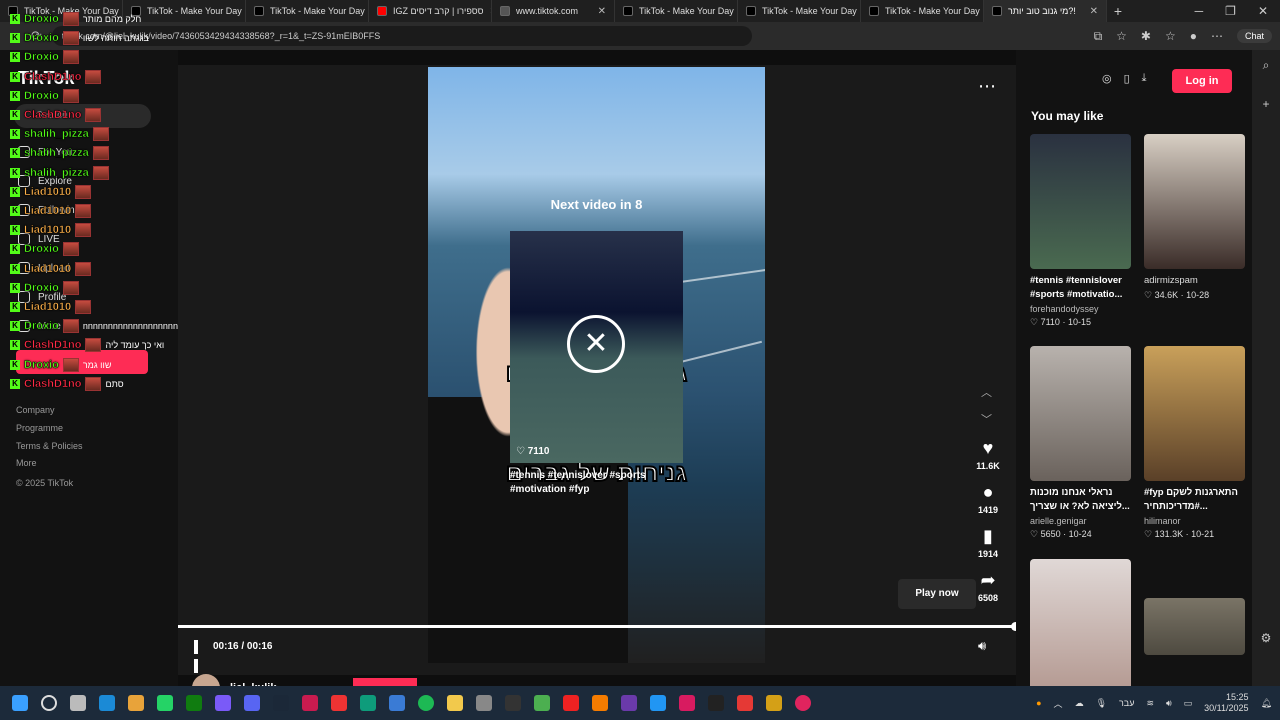 This screenshot has width=1280, height=720. I want to click on bookmark-button: ▮ 1914, so click(988, 542).